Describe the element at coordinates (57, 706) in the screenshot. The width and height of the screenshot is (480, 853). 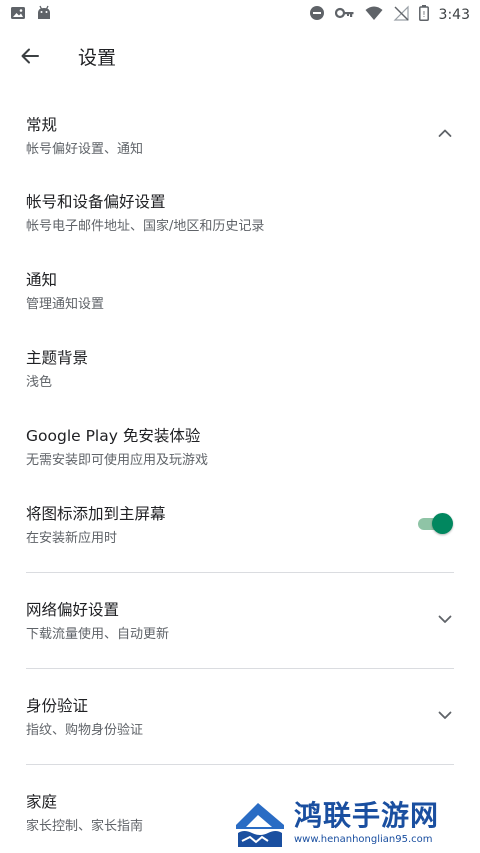
I see `section-title: 身份验证` at that location.